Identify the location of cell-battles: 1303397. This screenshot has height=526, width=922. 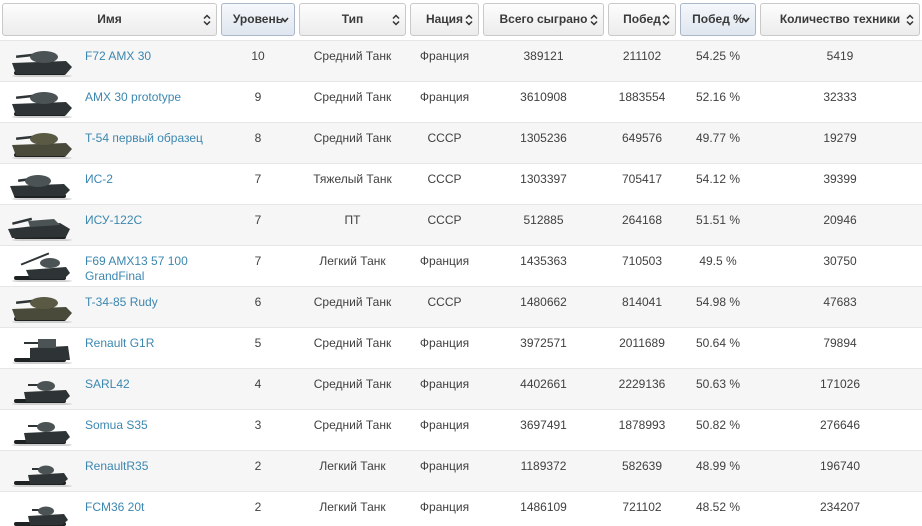
(543, 183).